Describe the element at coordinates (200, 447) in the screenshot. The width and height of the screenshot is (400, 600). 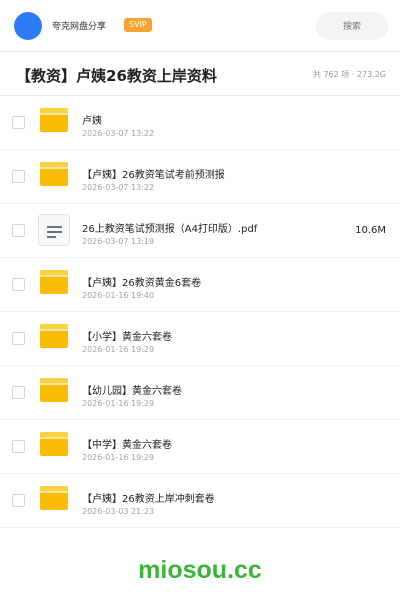
I see `list-item: 【中学】黄金六套卷 2026-01-16 19:29` at that location.